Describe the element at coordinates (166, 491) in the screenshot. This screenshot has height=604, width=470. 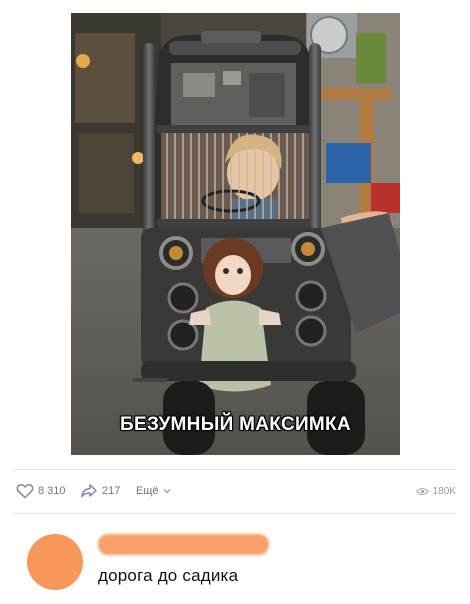
I see `chevron-down-icon` at that location.